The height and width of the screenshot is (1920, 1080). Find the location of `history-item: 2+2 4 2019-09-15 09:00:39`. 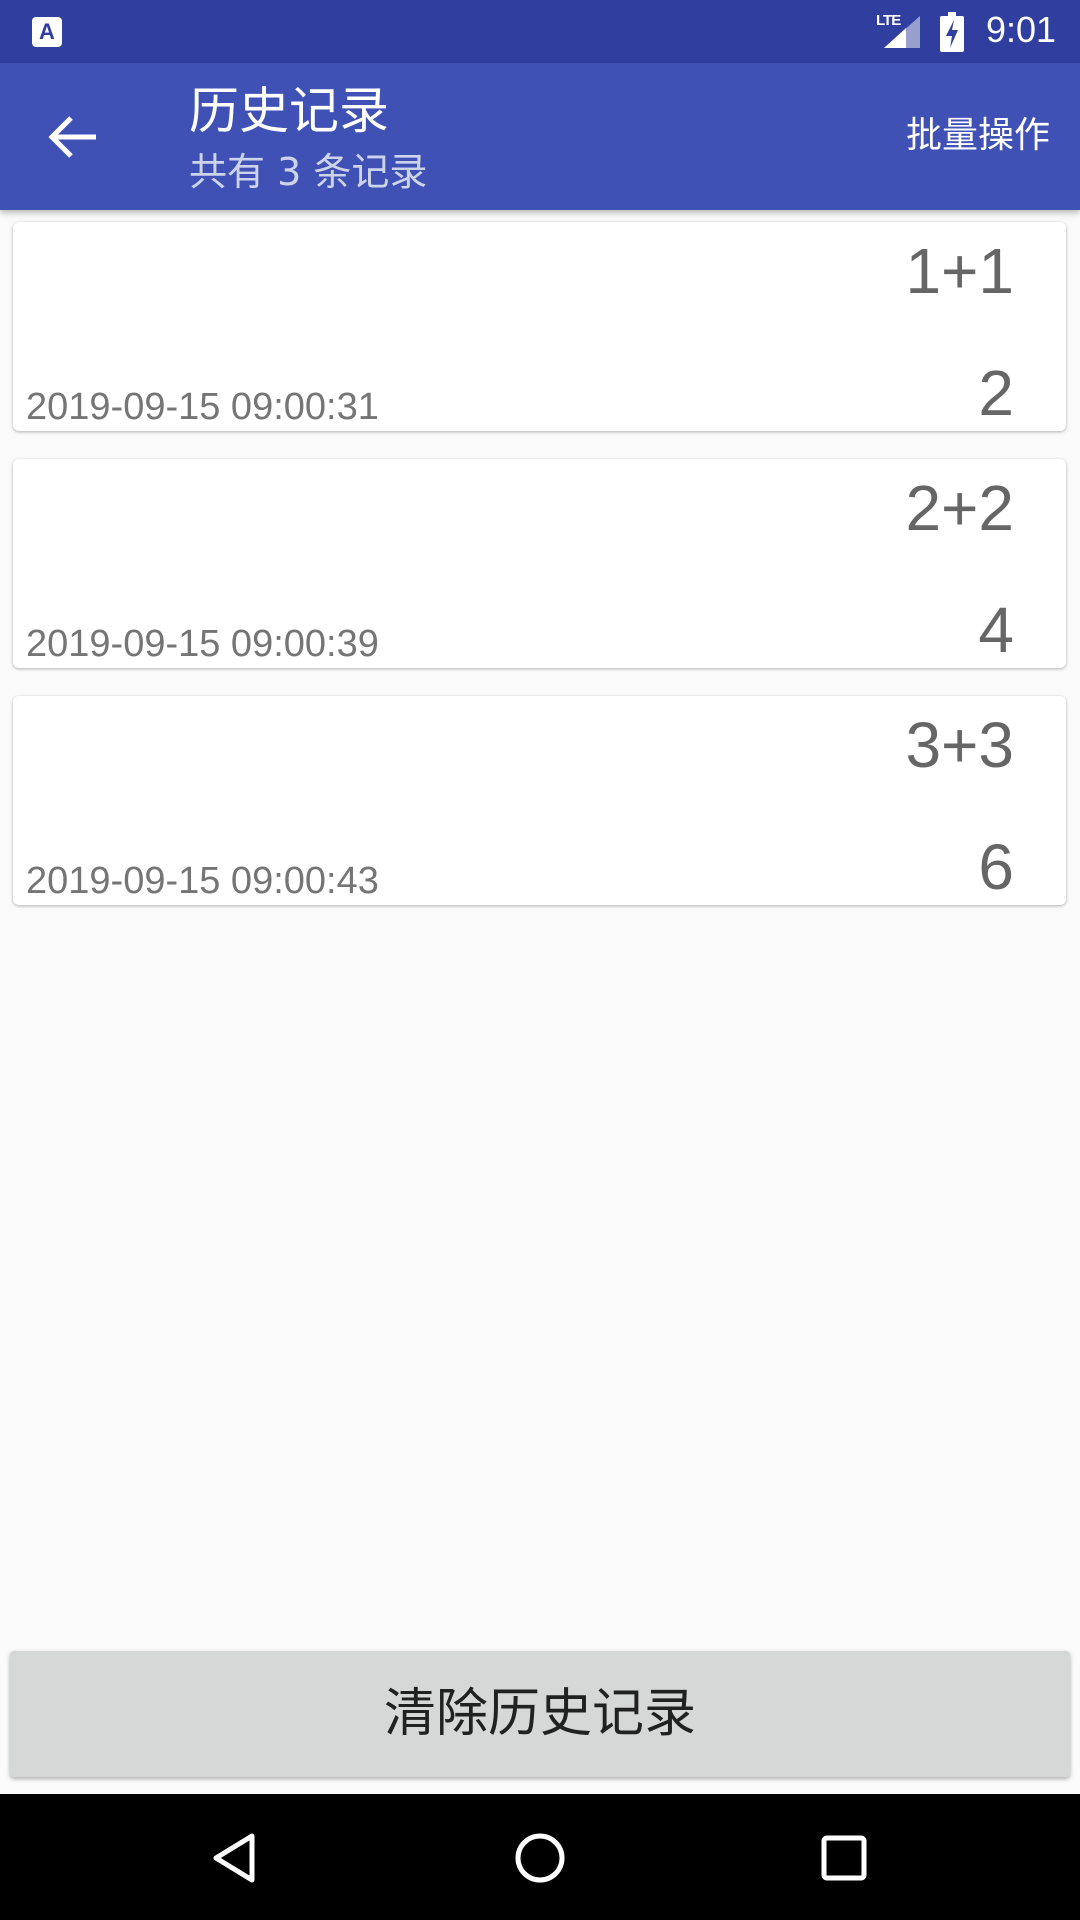

history-item: 2+2 4 2019-09-15 09:00:39 is located at coordinates (539, 563).